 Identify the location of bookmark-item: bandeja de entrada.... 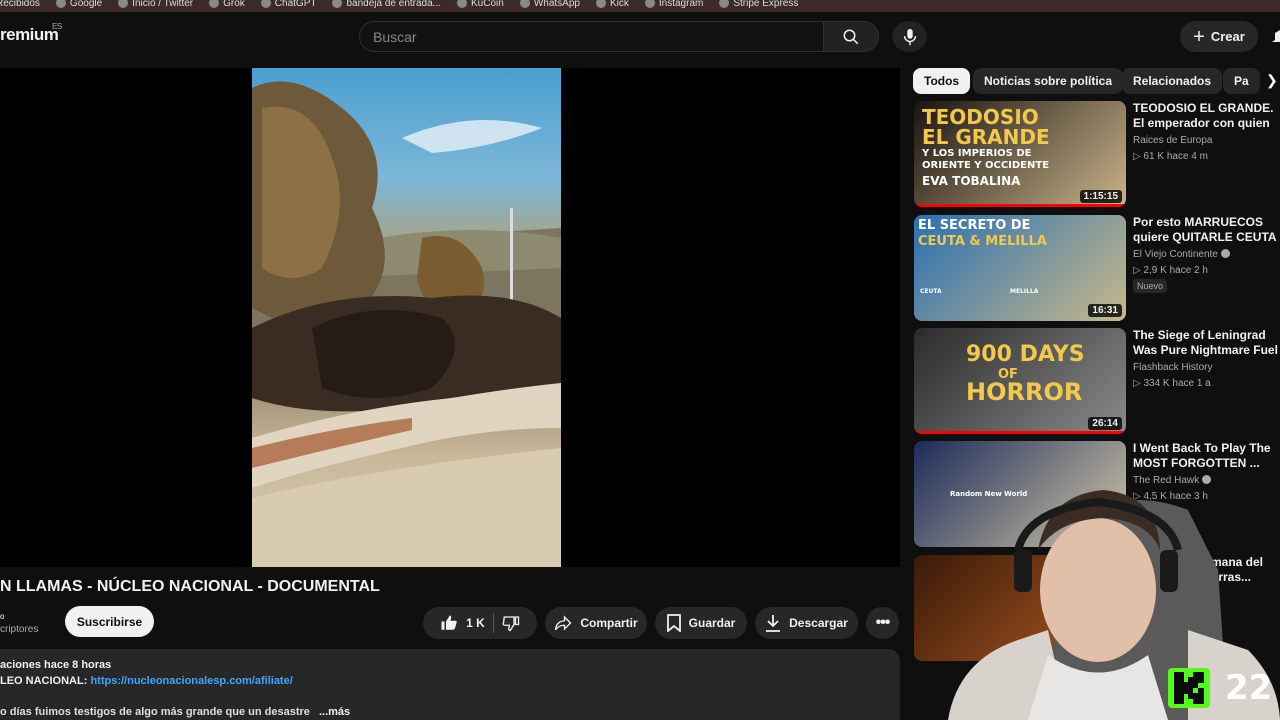
(386, 4).